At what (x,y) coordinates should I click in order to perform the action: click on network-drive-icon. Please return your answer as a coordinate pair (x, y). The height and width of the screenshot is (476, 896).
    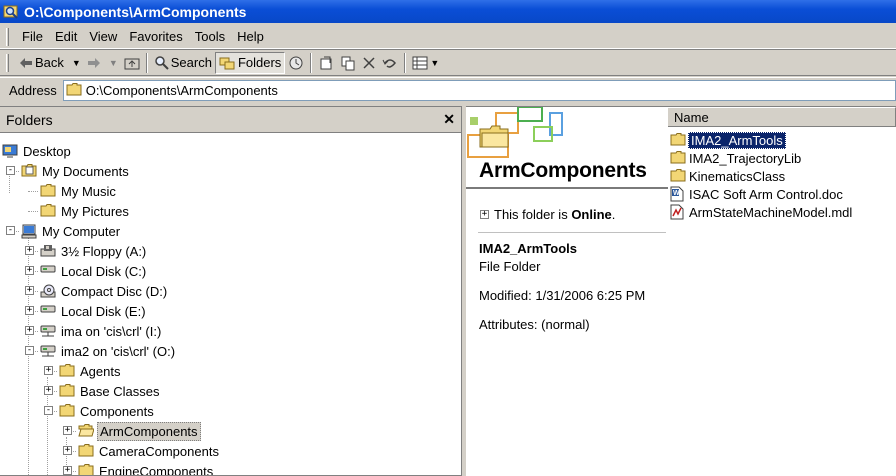
    Looking at the image, I should click on (48, 331).